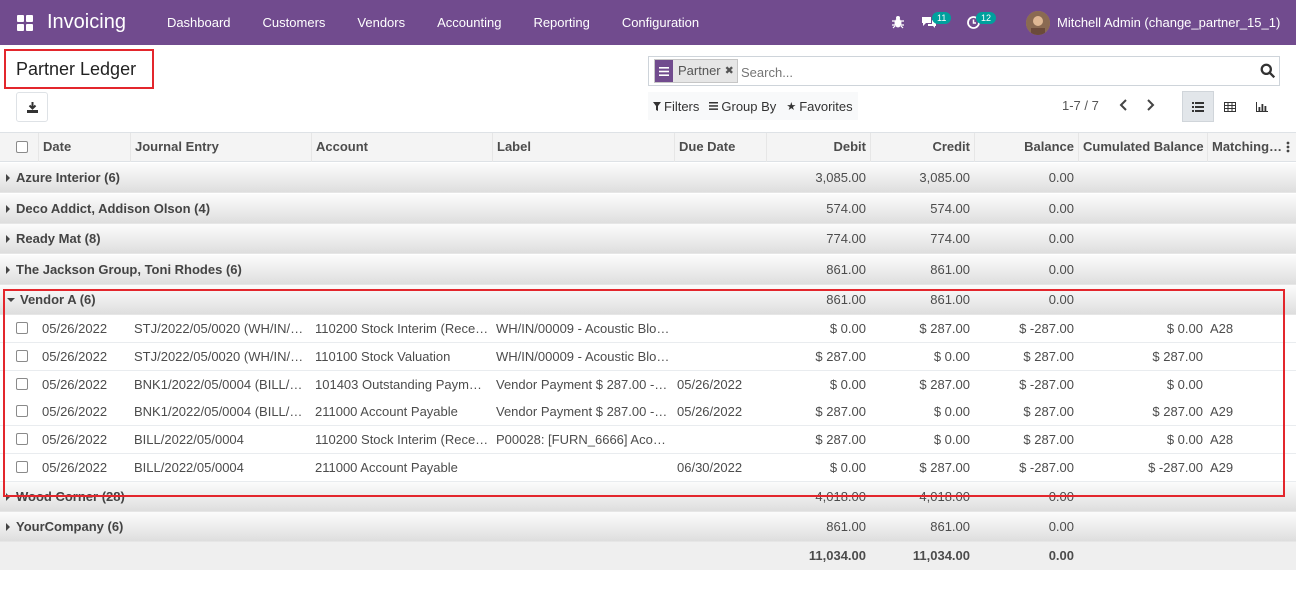 Image resolution: width=1296 pixels, height=607 pixels. Describe the element at coordinates (731, 71) in the screenshot. I see `facet-remove-icon: ✖` at that location.